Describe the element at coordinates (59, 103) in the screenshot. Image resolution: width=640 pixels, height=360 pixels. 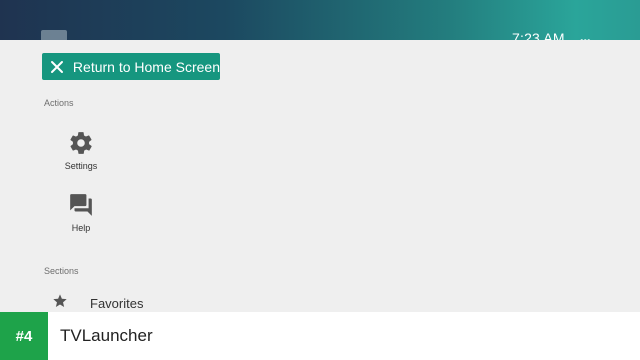
I see `actions-heading: Actions` at that location.